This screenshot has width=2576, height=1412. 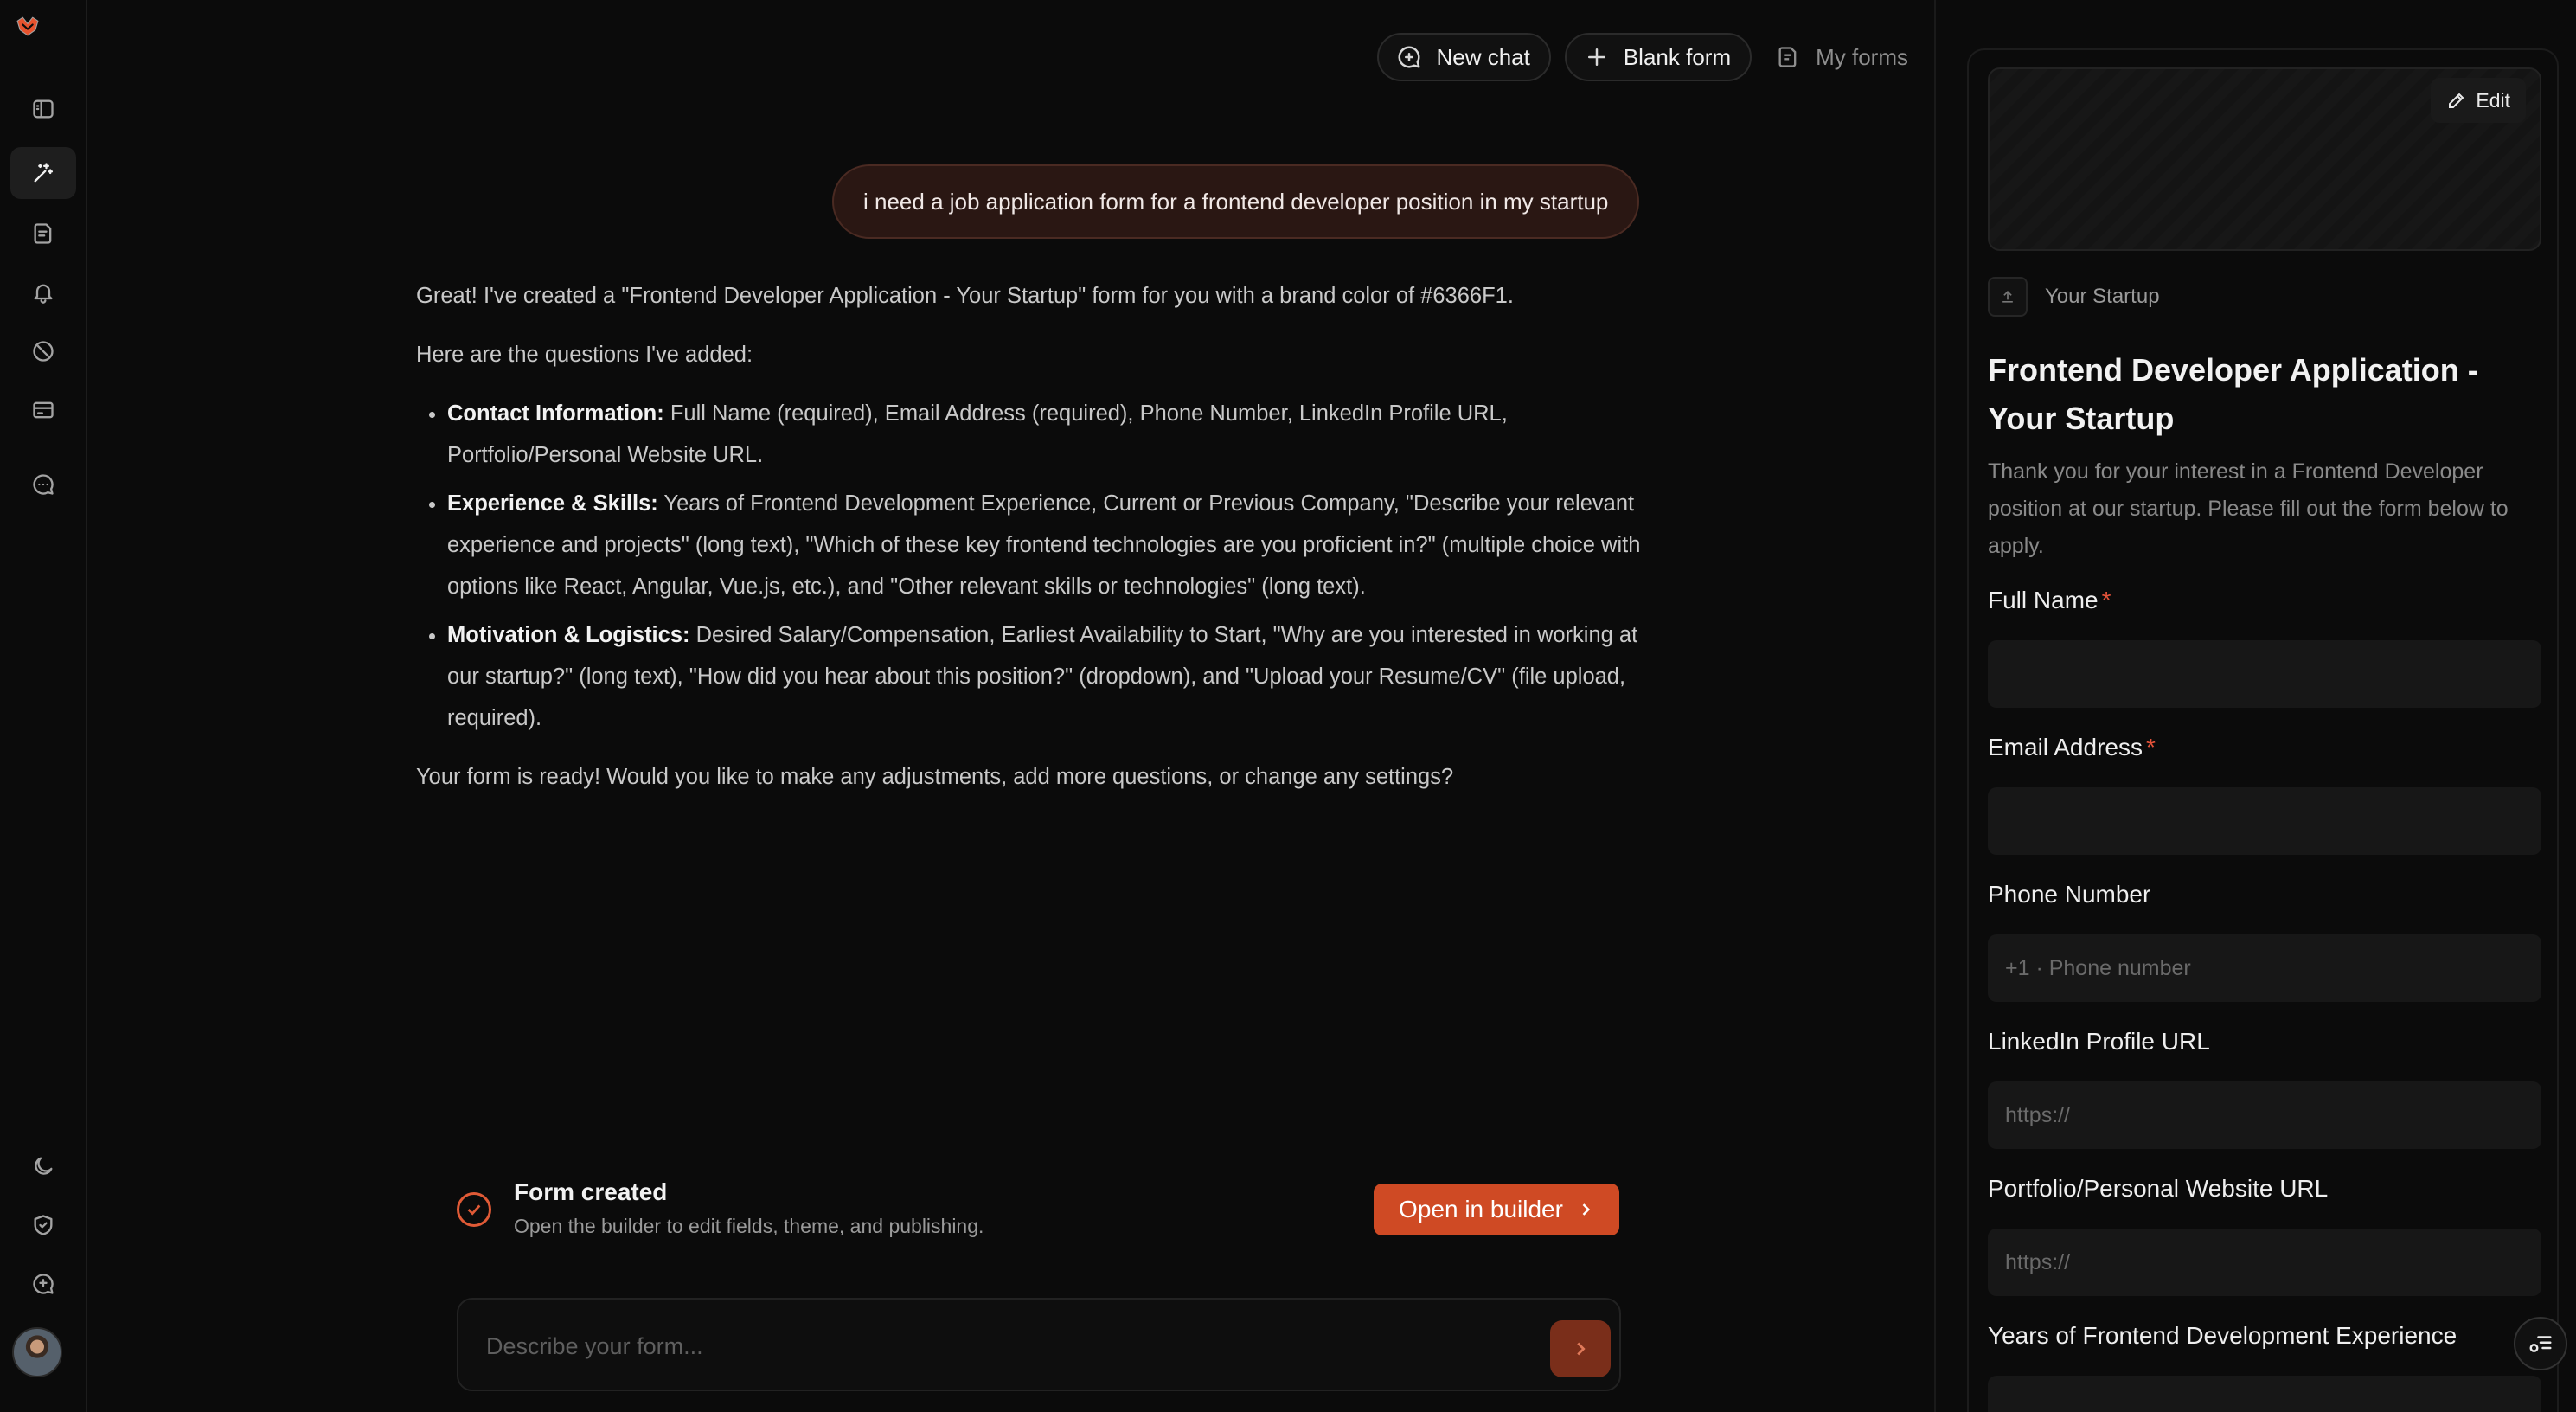 I want to click on top-toolbar: New chat Blank form My forms, so click(x=1648, y=57).